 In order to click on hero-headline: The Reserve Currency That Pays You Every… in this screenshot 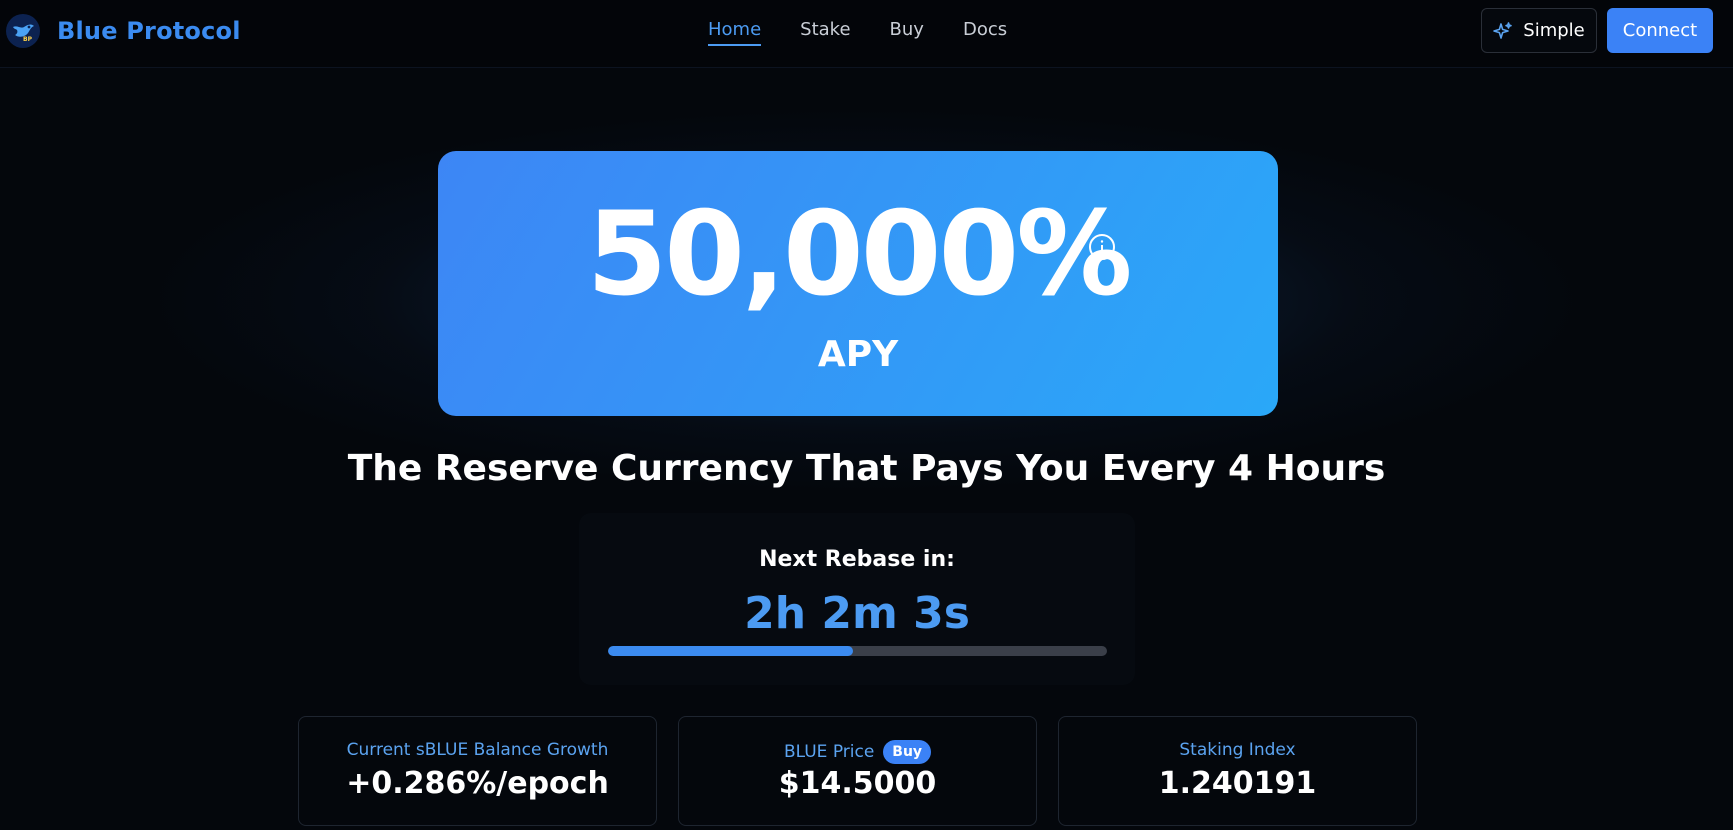, I will do `click(866, 468)`.